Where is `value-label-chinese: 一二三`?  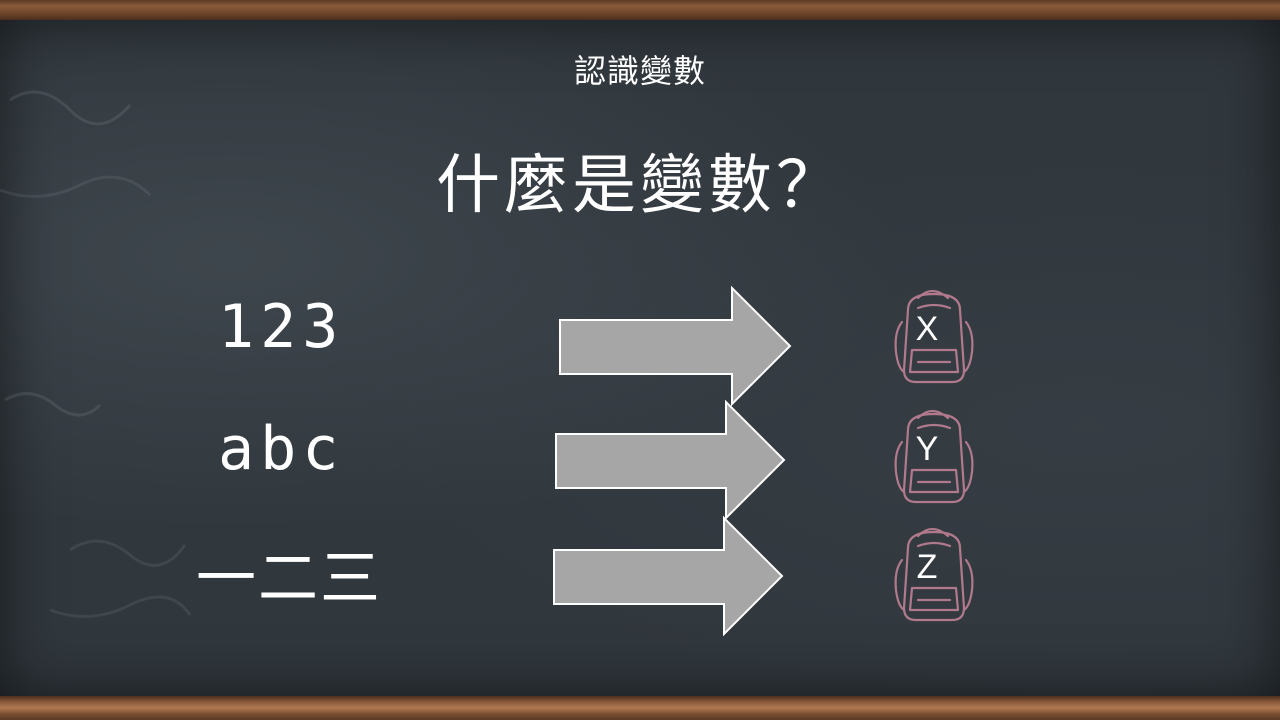
value-label-chinese: 一二三 is located at coordinates (289, 579).